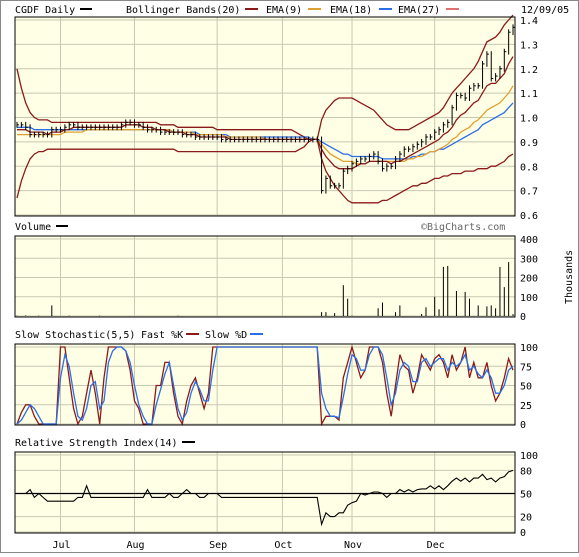 This screenshot has height=557, width=579. I want to click on y-tick-label: 1.0, so click(529, 119).